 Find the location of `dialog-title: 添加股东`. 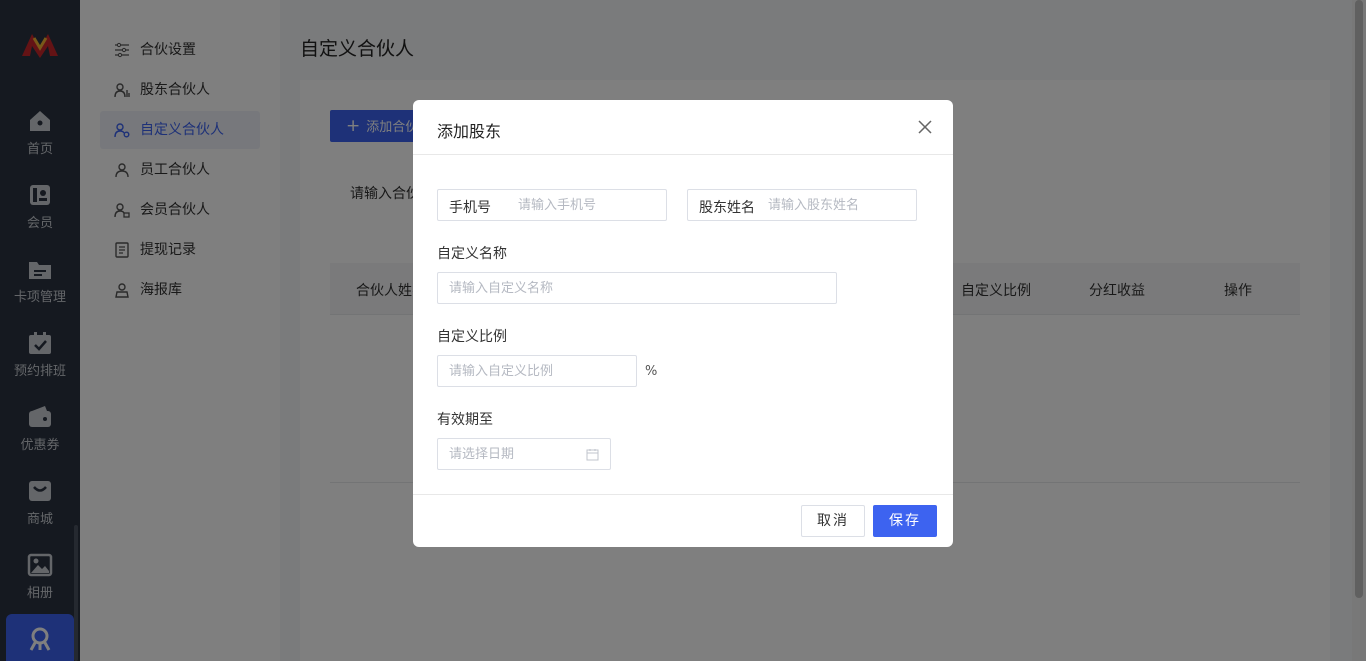

dialog-title: 添加股东 is located at coordinates (469, 131).